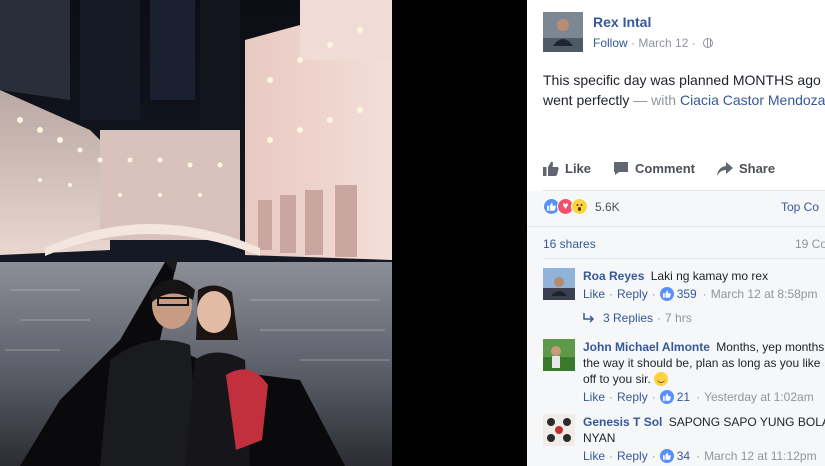 This screenshot has height=466, width=825. Describe the element at coordinates (599, 438) in the screenshot. I see `comment-text: NYAN` at that location.